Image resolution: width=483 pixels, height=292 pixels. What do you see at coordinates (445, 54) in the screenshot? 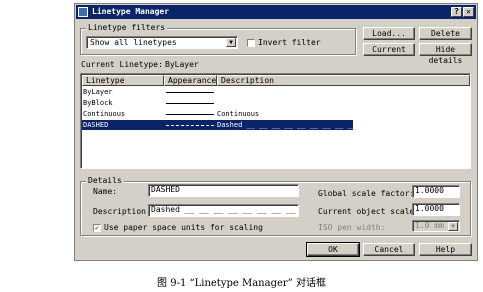
I see `hide-details-button: Hide details` at bounding box center [445, 54].